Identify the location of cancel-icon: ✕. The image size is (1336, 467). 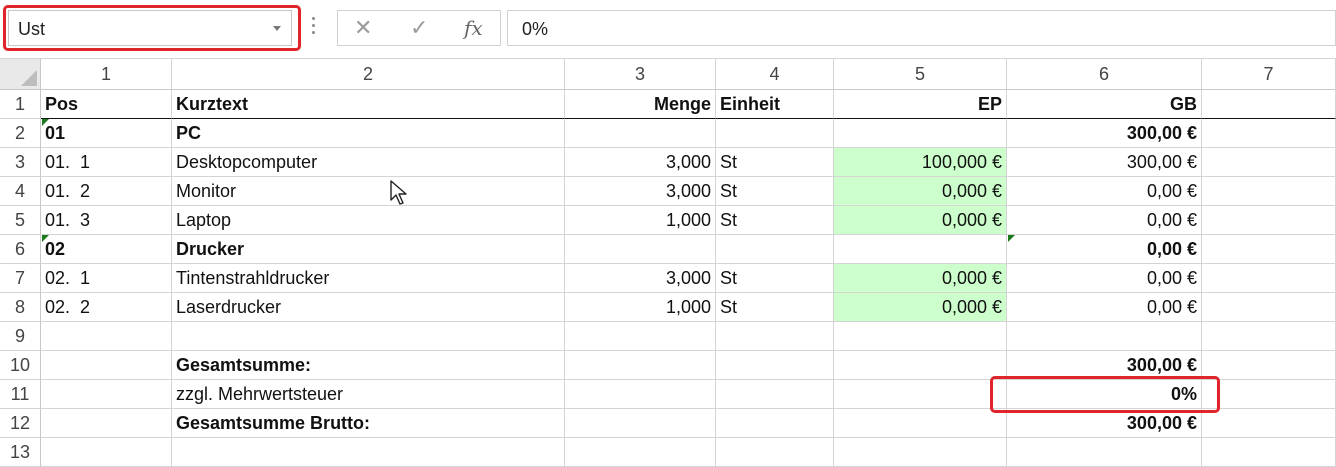
(363, 28).